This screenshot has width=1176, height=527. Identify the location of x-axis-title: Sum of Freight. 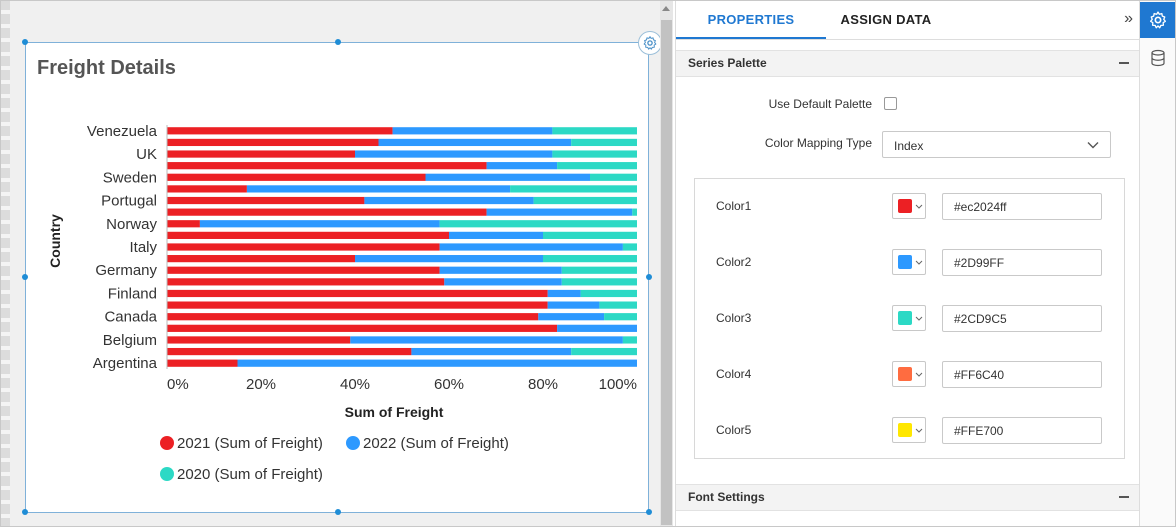
(394, 412).